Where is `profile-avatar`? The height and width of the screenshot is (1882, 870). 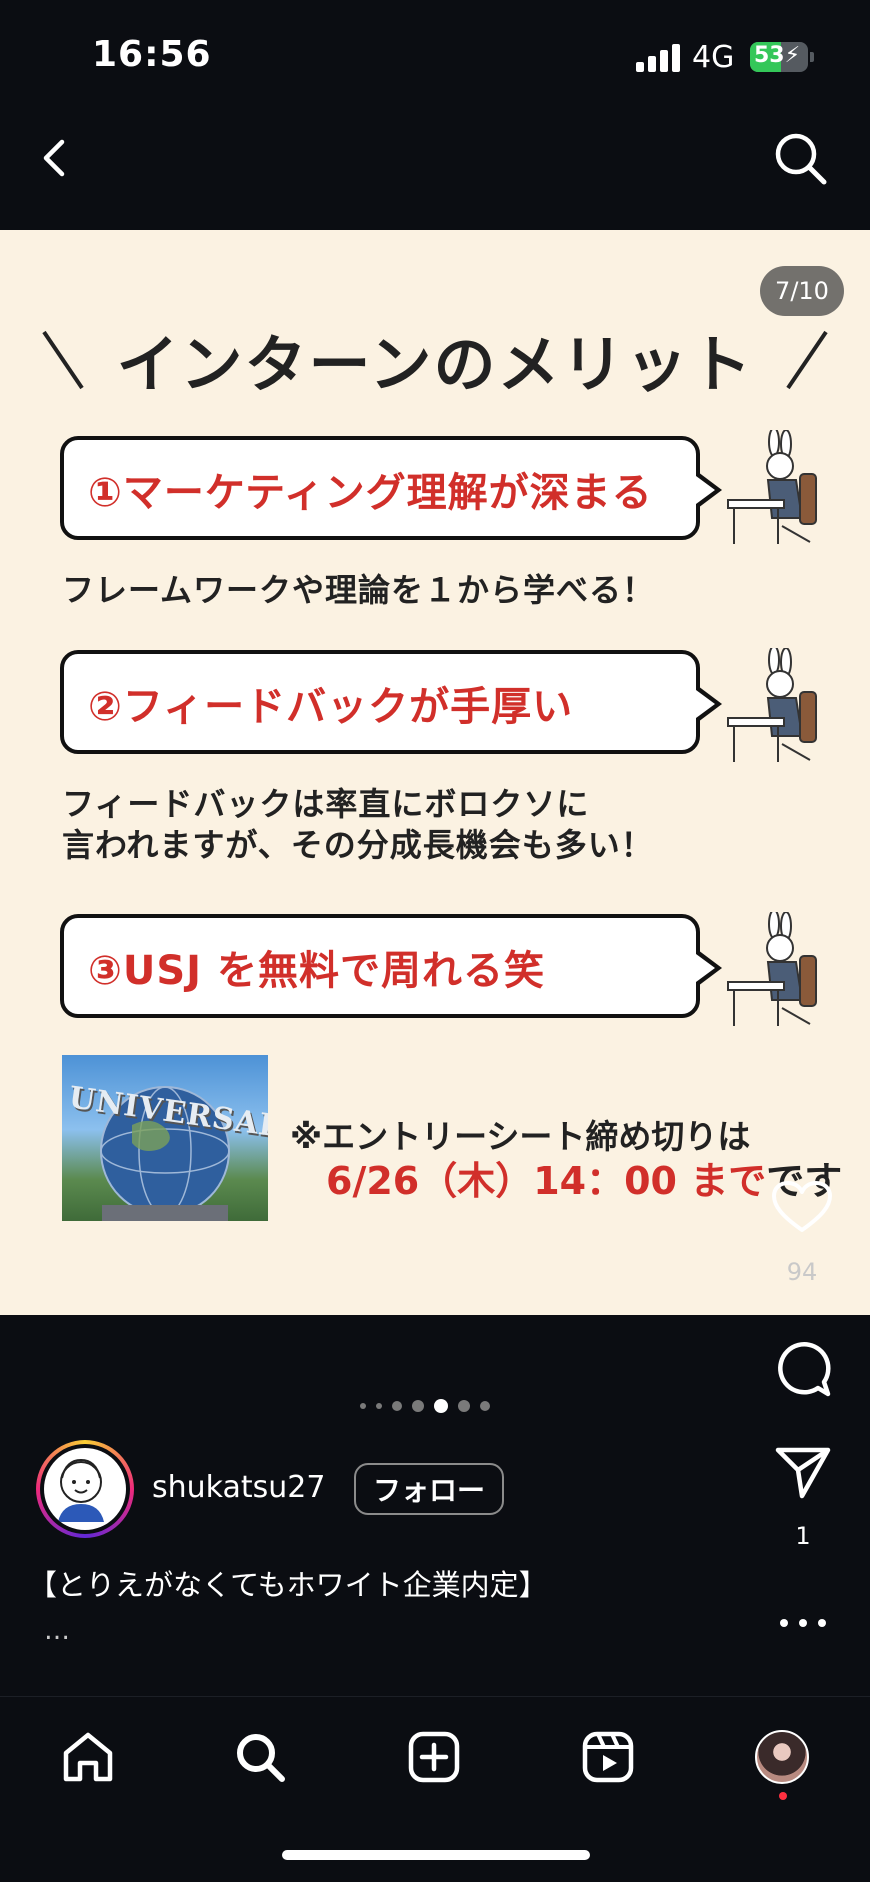 profile-avatar is located at coordinates (782, 1757).